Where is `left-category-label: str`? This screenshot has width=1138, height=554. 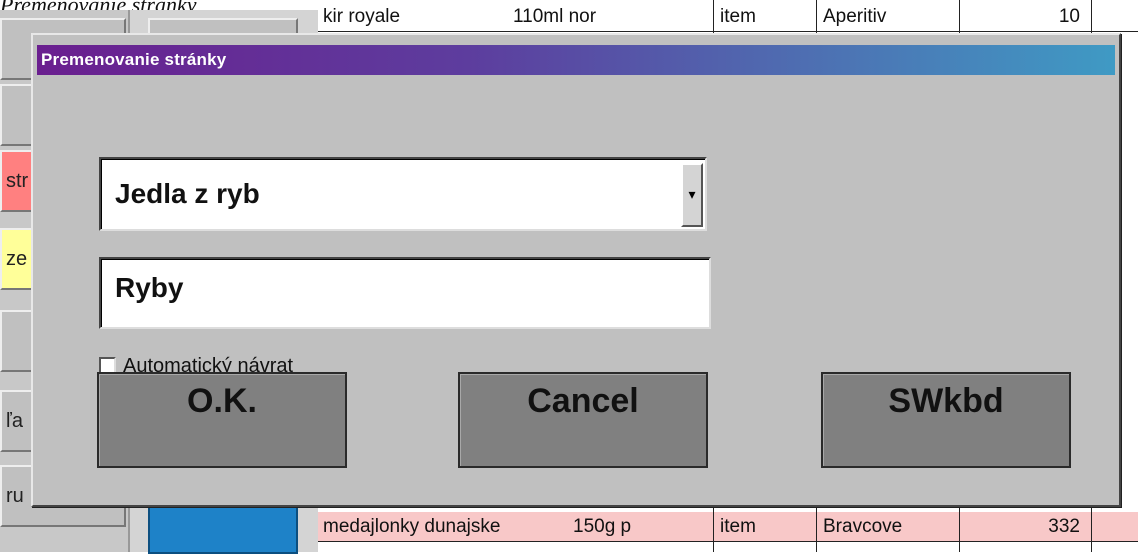 left-category-label: str is located at coordinates (17, 181).